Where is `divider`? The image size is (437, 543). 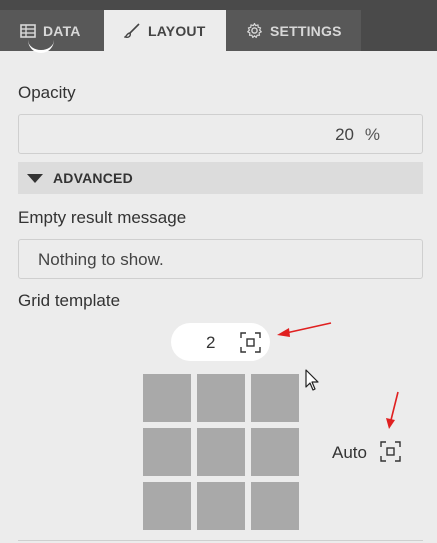 divider is located at coordinates (220, 540).